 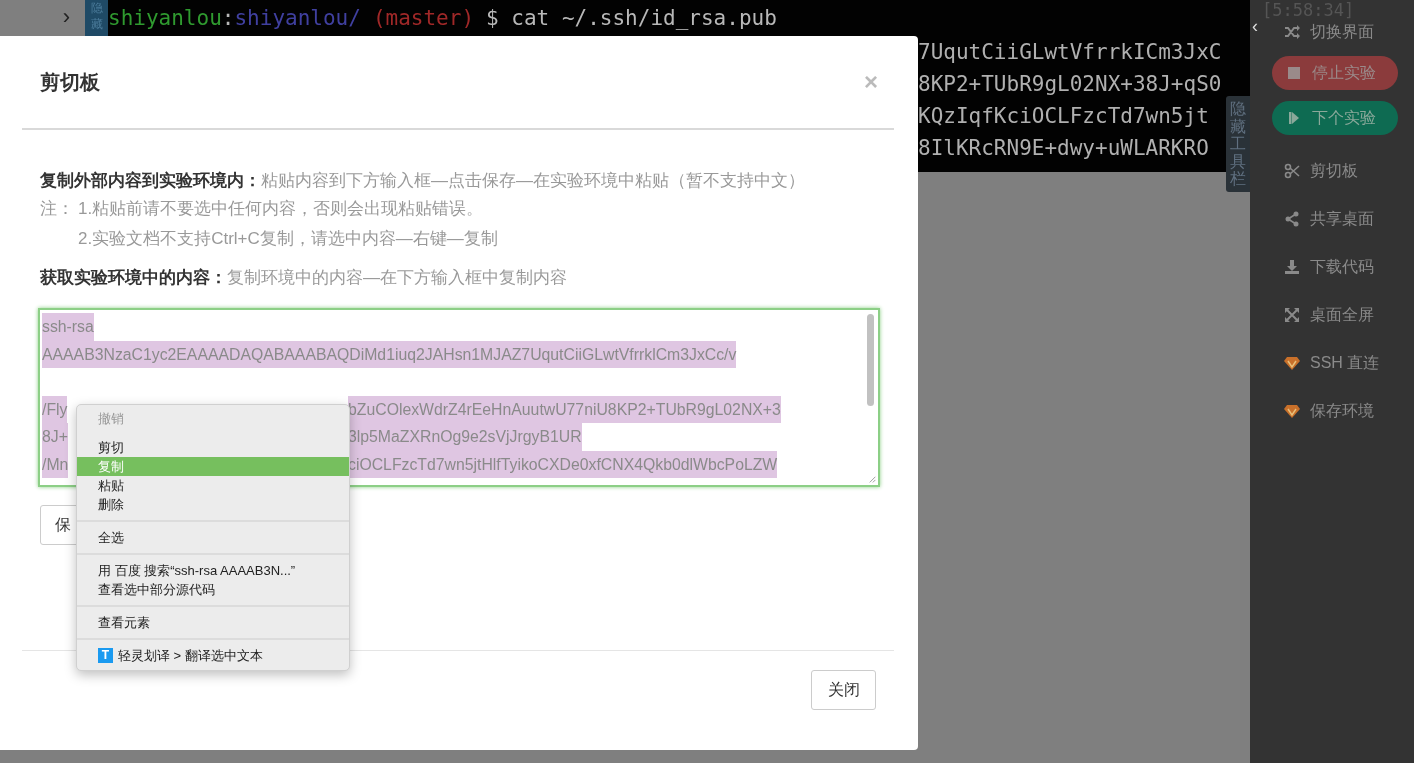 What do you see at coordinates (843, 690) in the screenshot?
I see `close-dialog-button: 关闭` at bounding box center [843, 690].